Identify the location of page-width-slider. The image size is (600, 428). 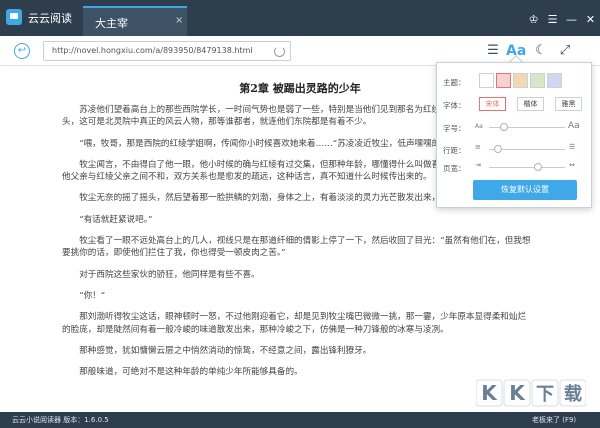
(527, 167).